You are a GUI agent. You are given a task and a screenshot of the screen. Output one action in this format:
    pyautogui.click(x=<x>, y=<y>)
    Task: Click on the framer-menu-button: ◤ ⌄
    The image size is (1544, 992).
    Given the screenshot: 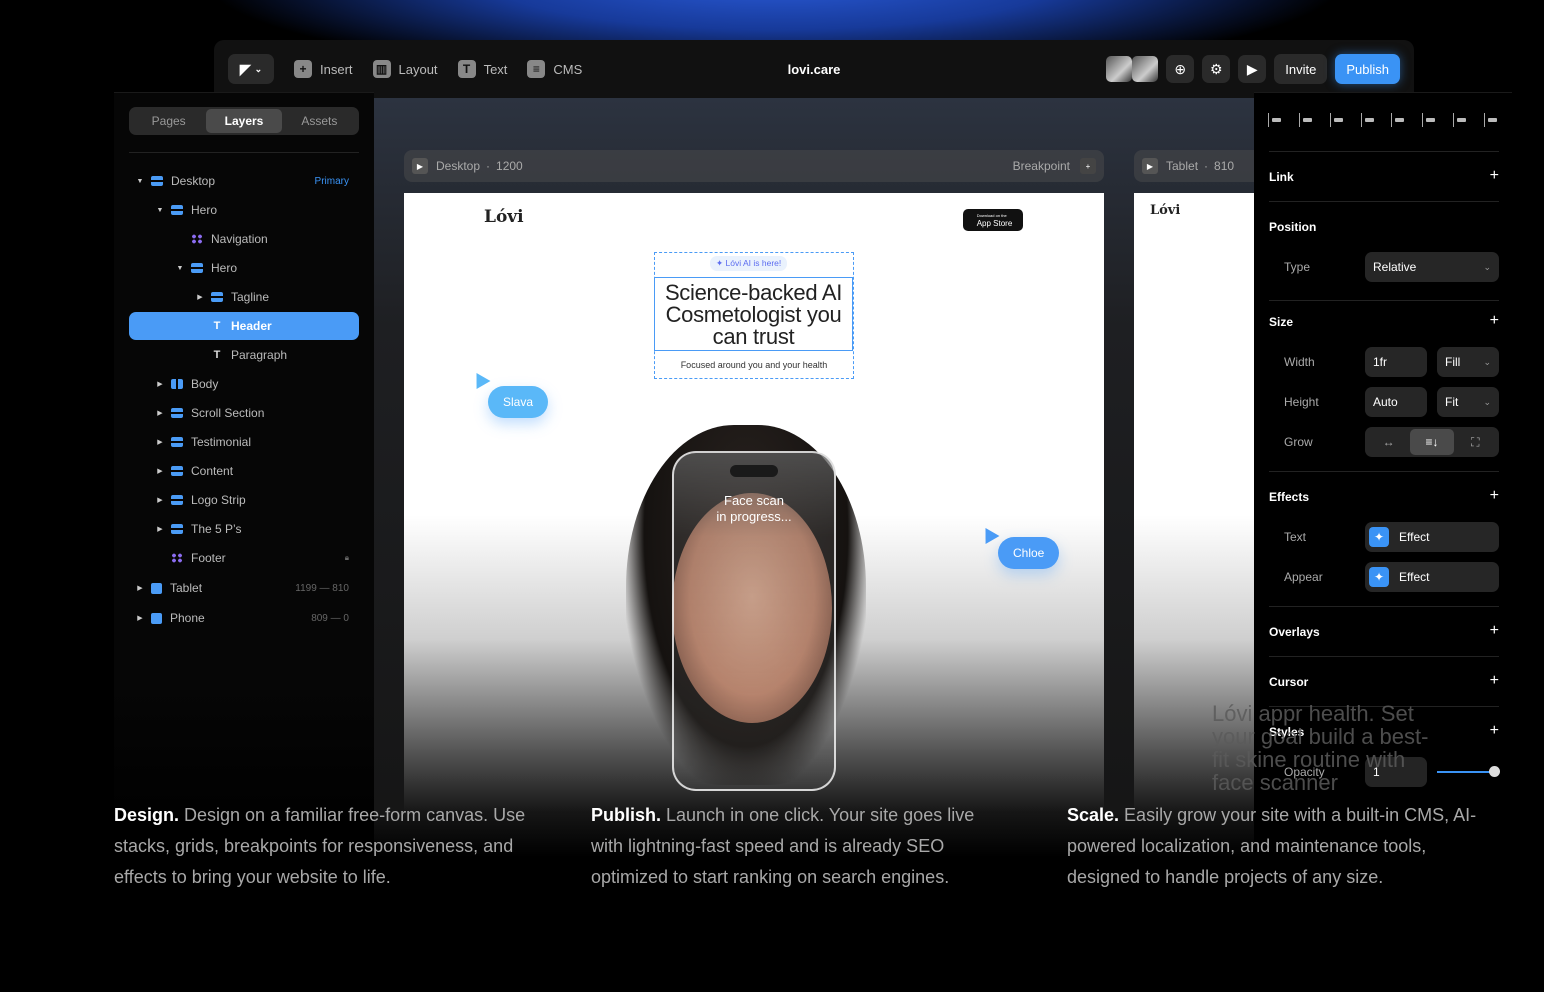 What is the action you would take?
    pyautogui.click(x=251, y=69)
    